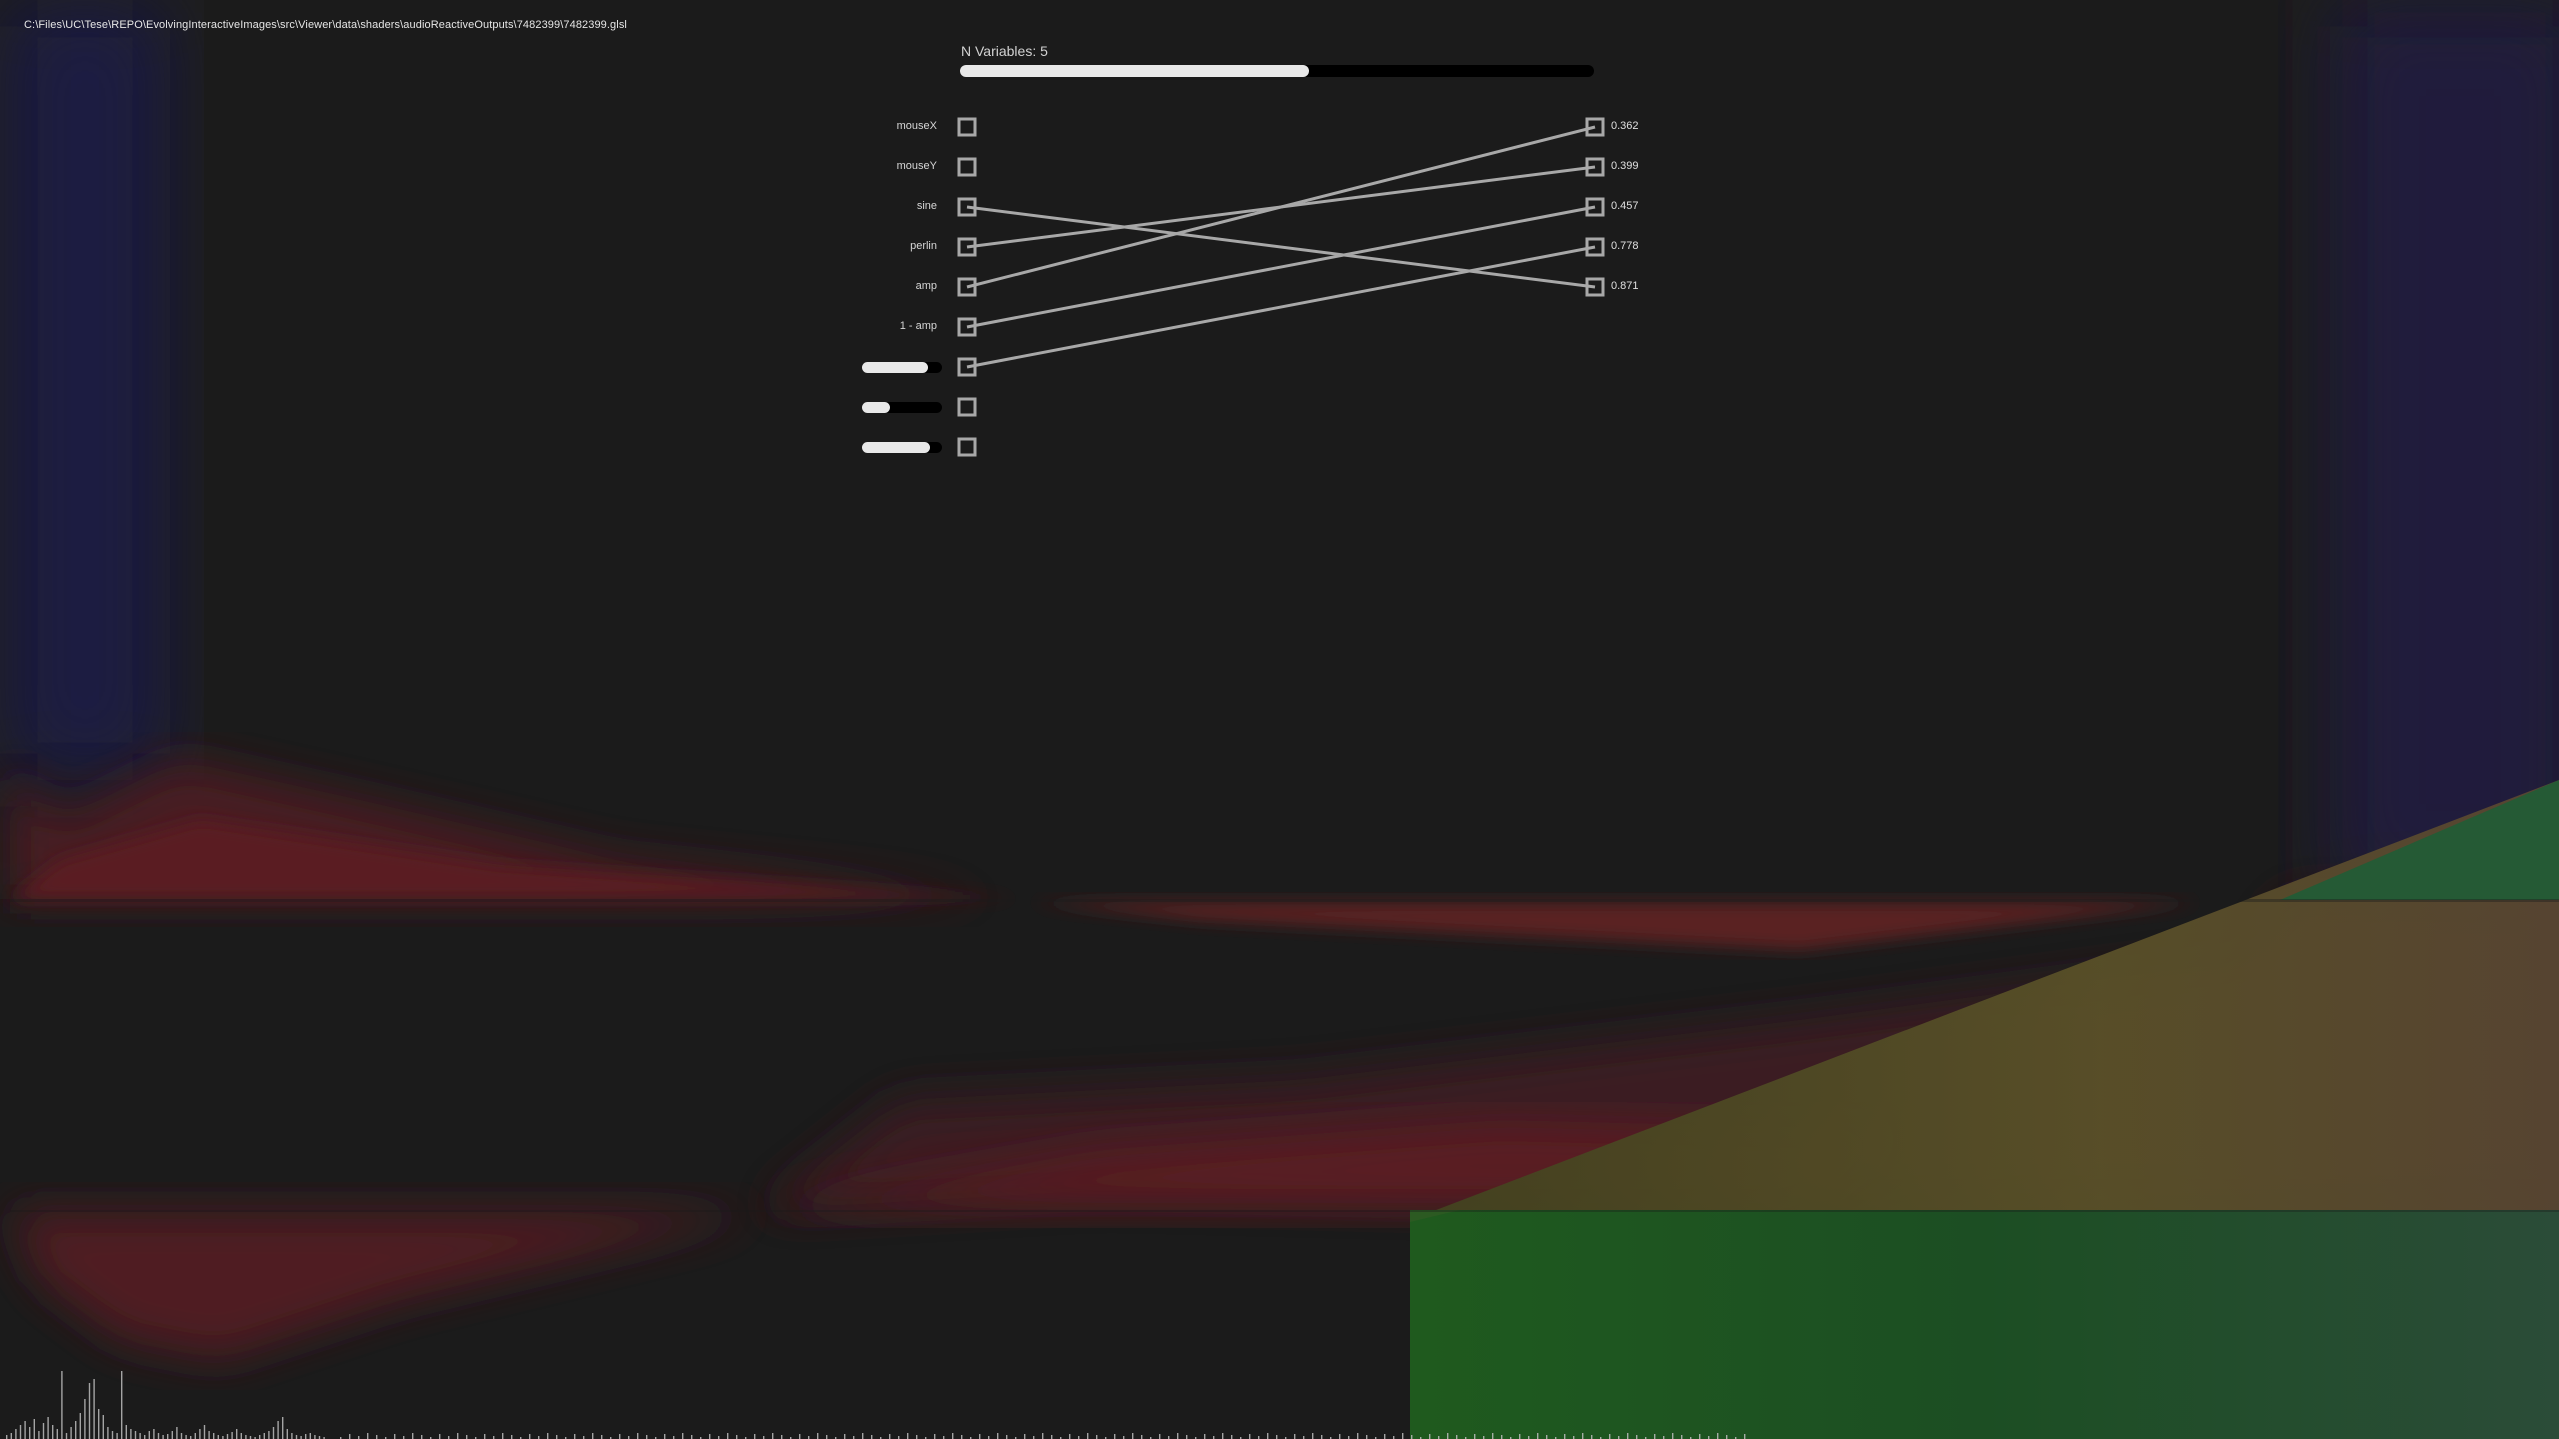  I want to click on connection-graph, so click(1281, 287).